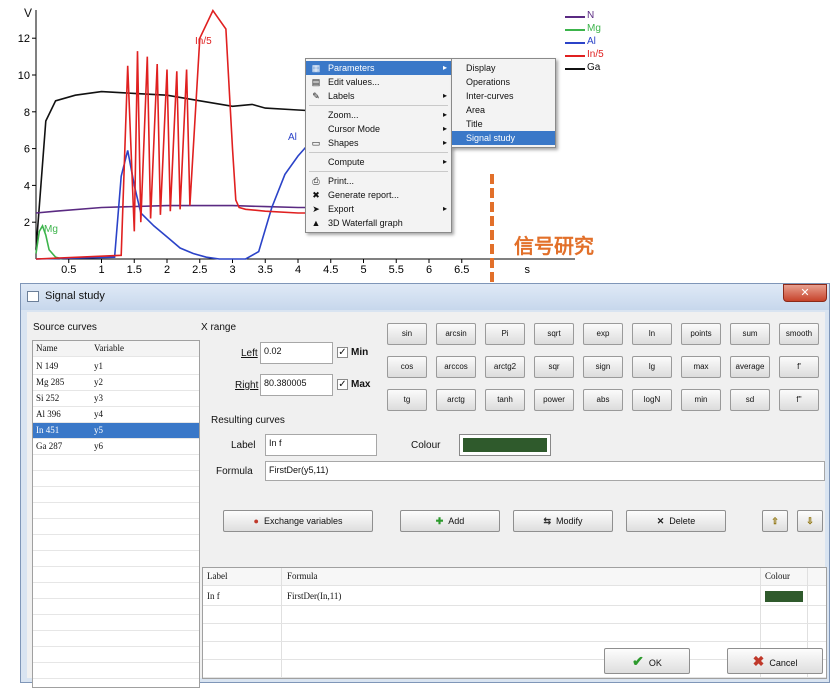 The height and width of the screenshot is (688, 830). I want to click on curve-variable: y2, so click(98, 382).